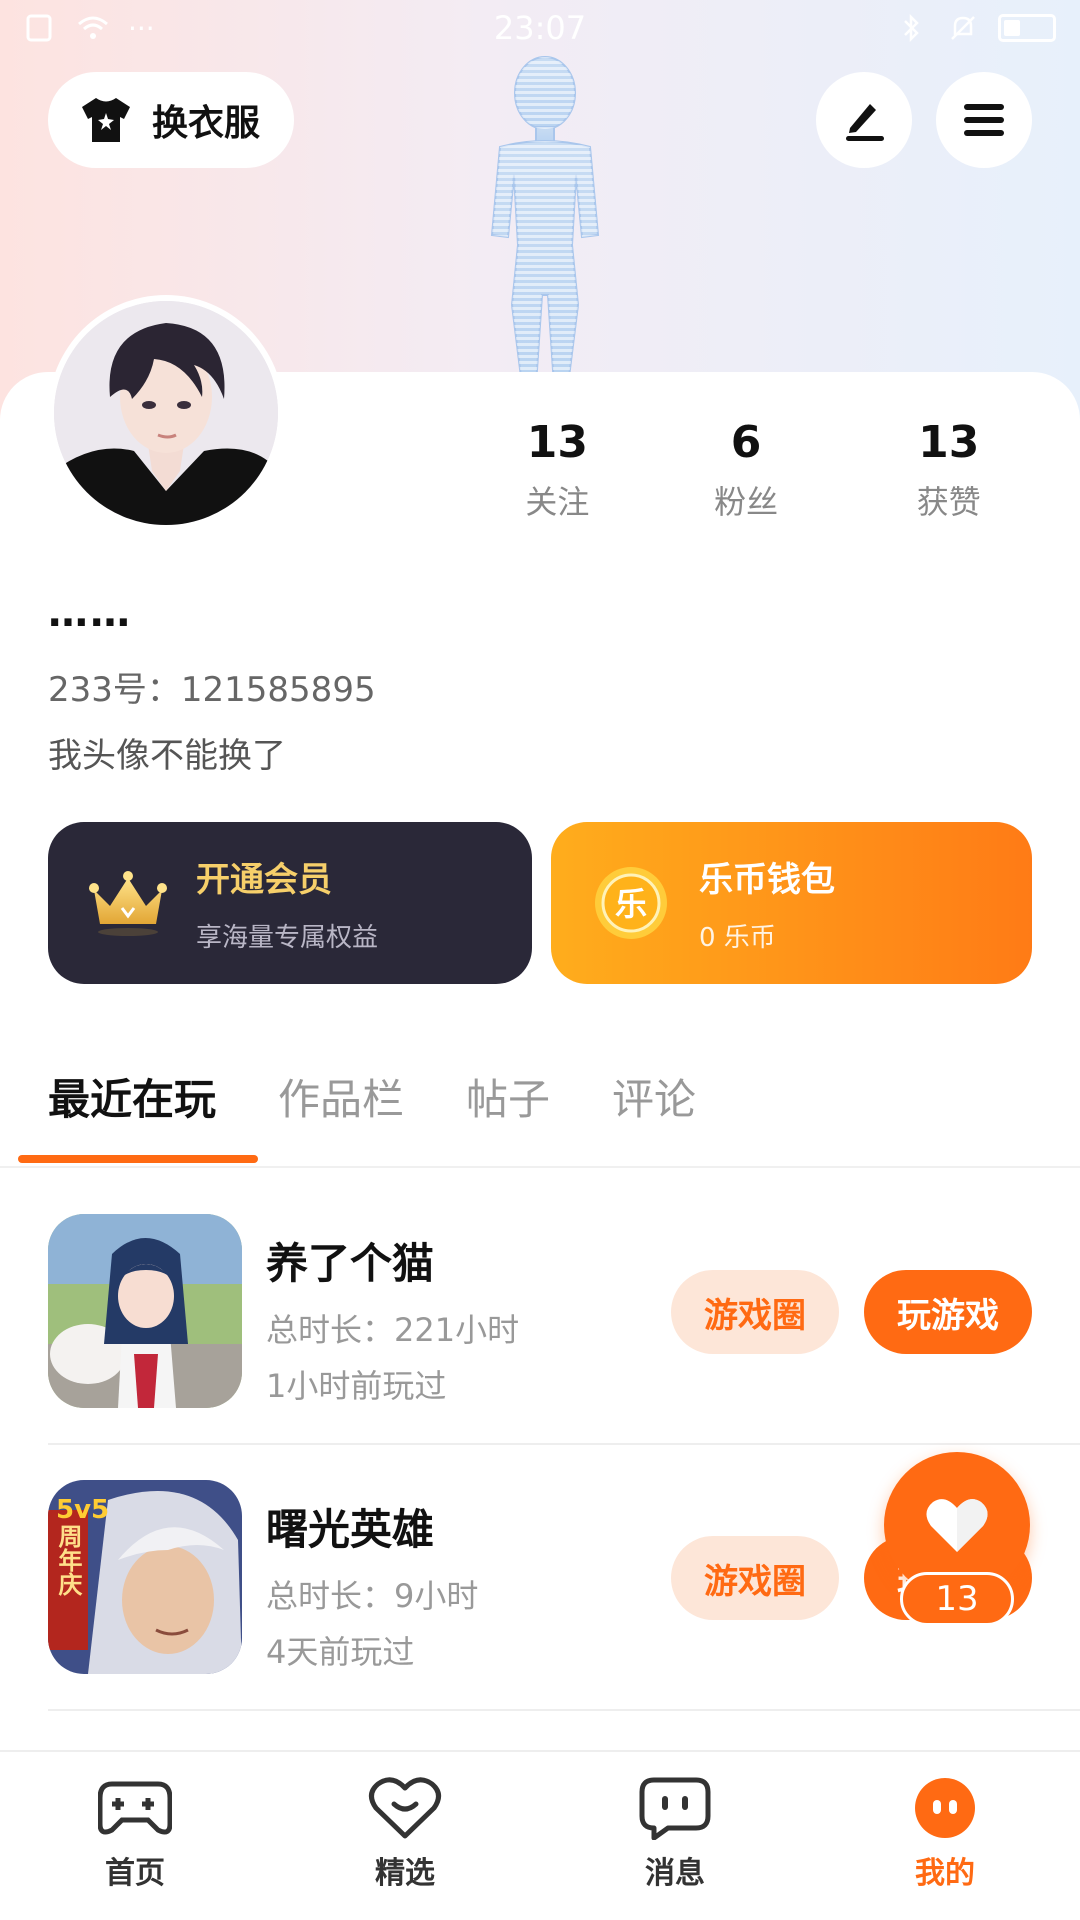  I want to click on game-name: 曙光英雄, so click(350, 1529).